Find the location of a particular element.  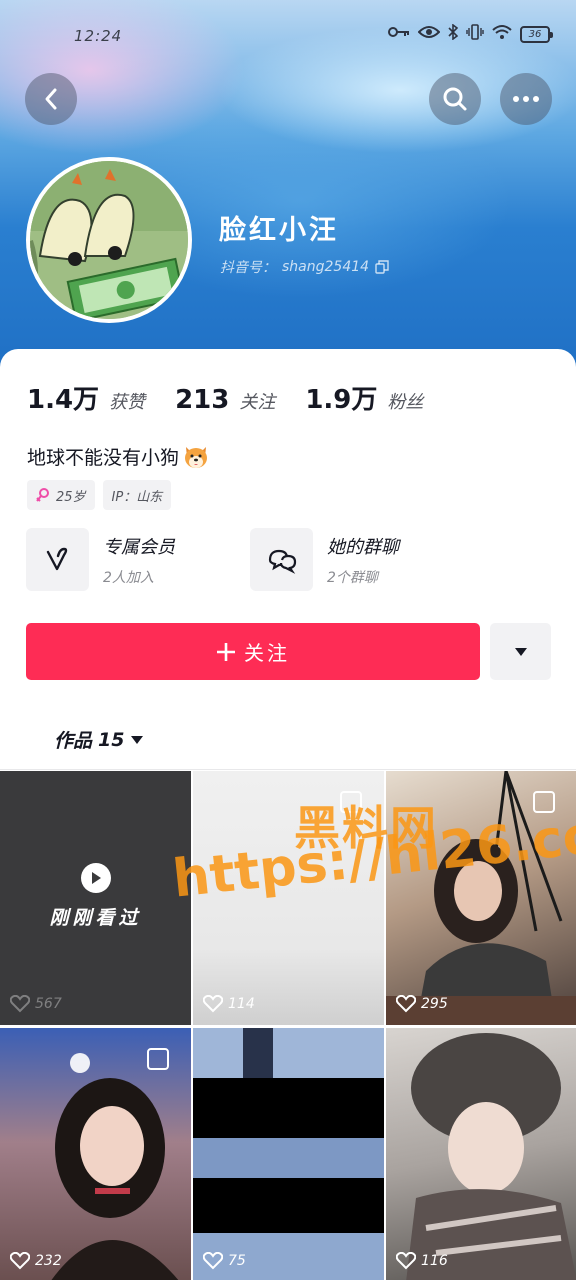

chevron-left-icon is located at coordinates (51, 99).